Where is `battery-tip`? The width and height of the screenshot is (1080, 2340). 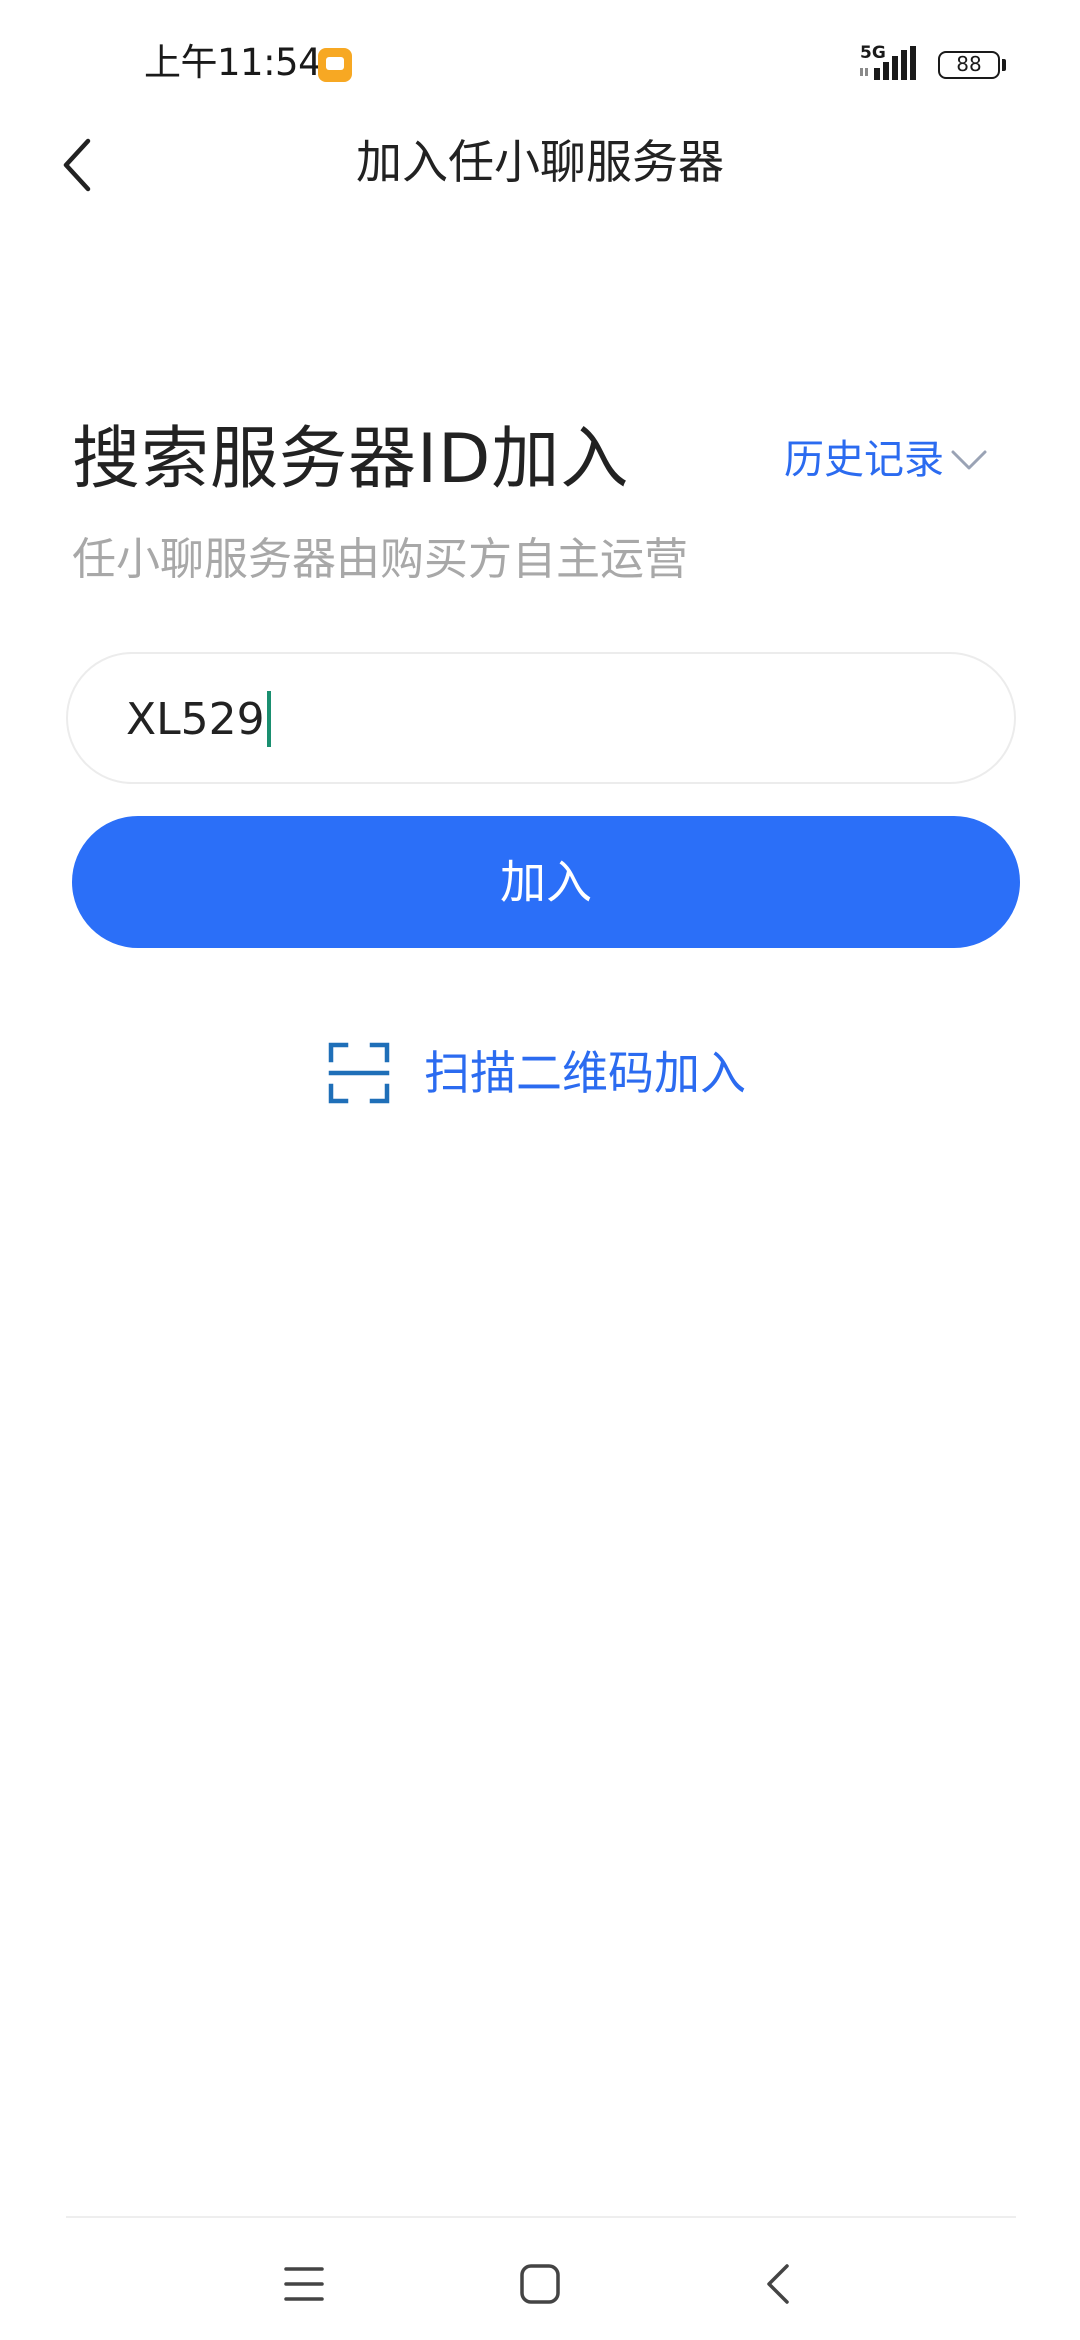 battery-tip is located at coordinates (1004, 65).